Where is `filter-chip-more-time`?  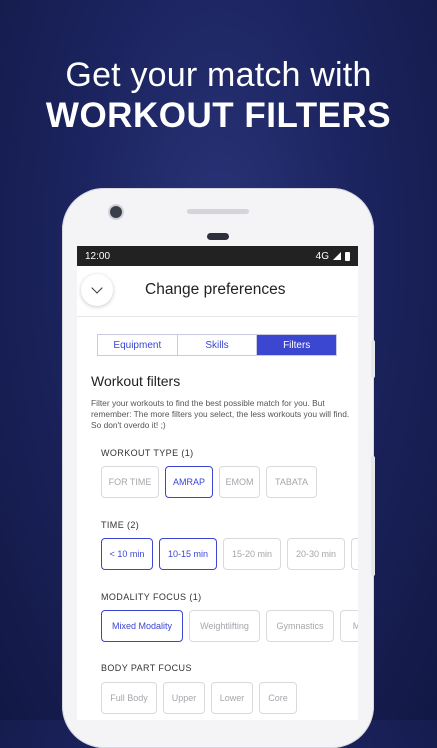 filter-chip-more-time is located at coordinates (354, 554).